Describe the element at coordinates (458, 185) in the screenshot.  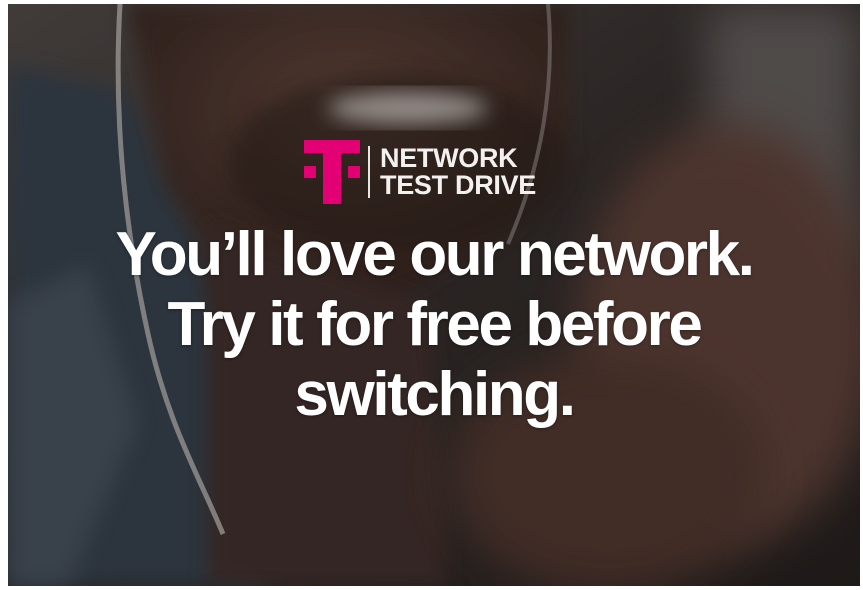
I see `logo-line-test-drive: TEST DRIVE` at that location.